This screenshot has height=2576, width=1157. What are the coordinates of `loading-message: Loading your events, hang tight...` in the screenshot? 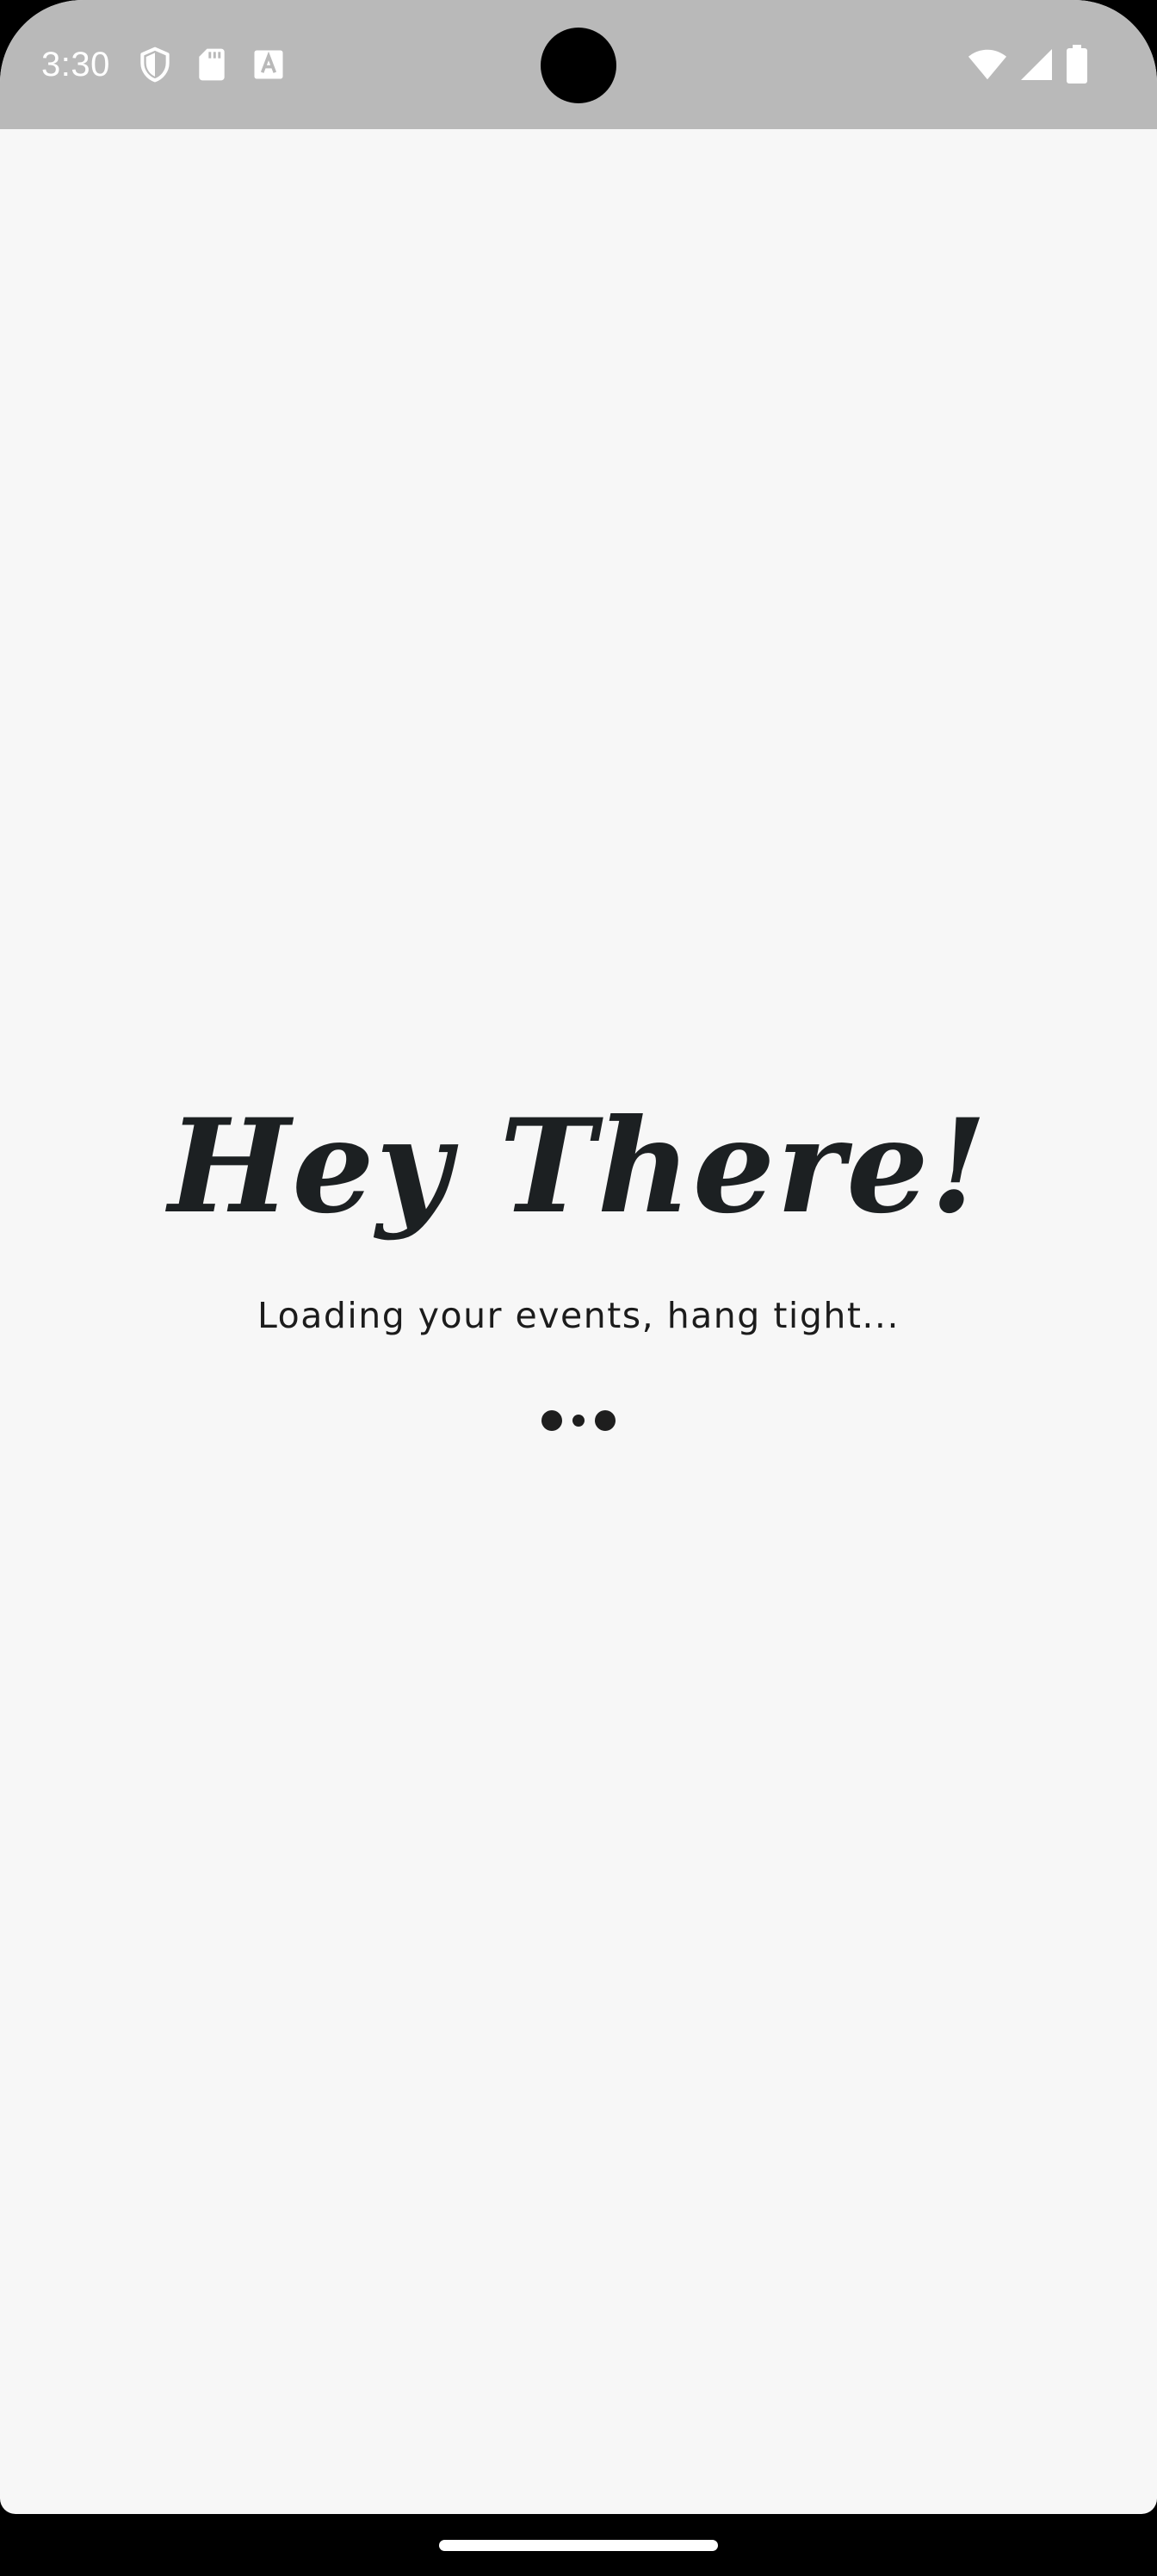 It's located at (579, 1315).